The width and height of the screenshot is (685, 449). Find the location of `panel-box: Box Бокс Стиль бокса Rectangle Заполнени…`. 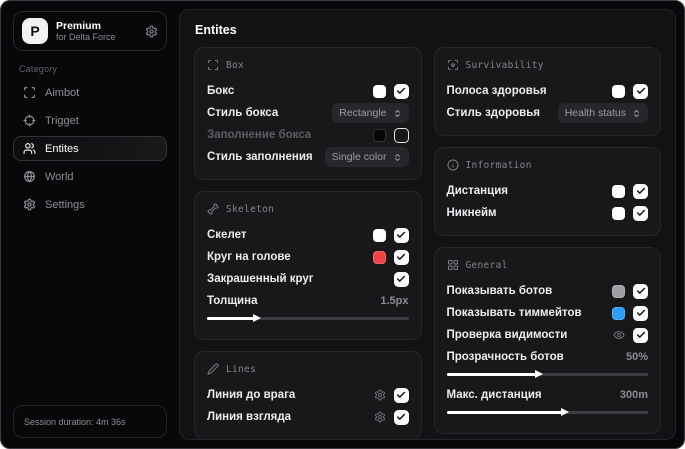

panel-box: Box Бокс Стиль бокса Rectangle Заполнени… is located at coordinates (308, 113).